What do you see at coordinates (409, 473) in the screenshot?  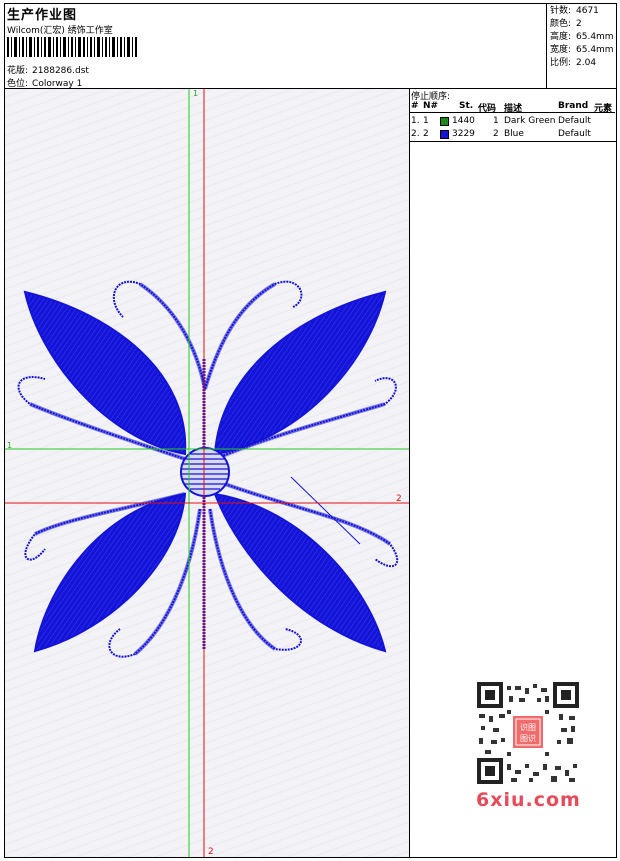 I see `panel-divider` at bounding box center [409, 473].